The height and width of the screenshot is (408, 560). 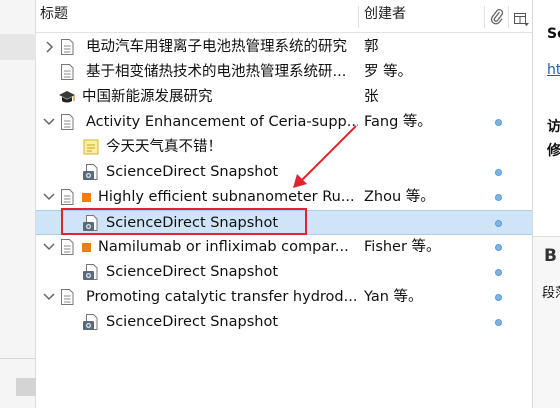 What do you see at coordinates (325, 156) in the screenshot?
I see `annotation-arrow` at bounding box center [325, 156].